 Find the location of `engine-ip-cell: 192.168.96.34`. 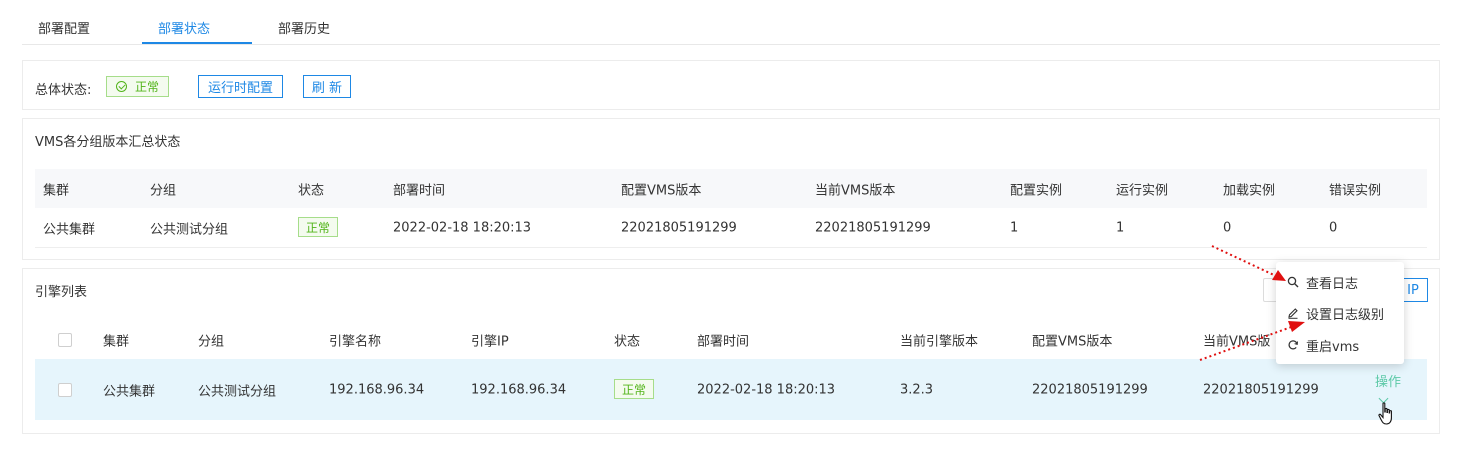

engine-ip-cell: 192.168.96.34 is located at coordinates (519, 389).